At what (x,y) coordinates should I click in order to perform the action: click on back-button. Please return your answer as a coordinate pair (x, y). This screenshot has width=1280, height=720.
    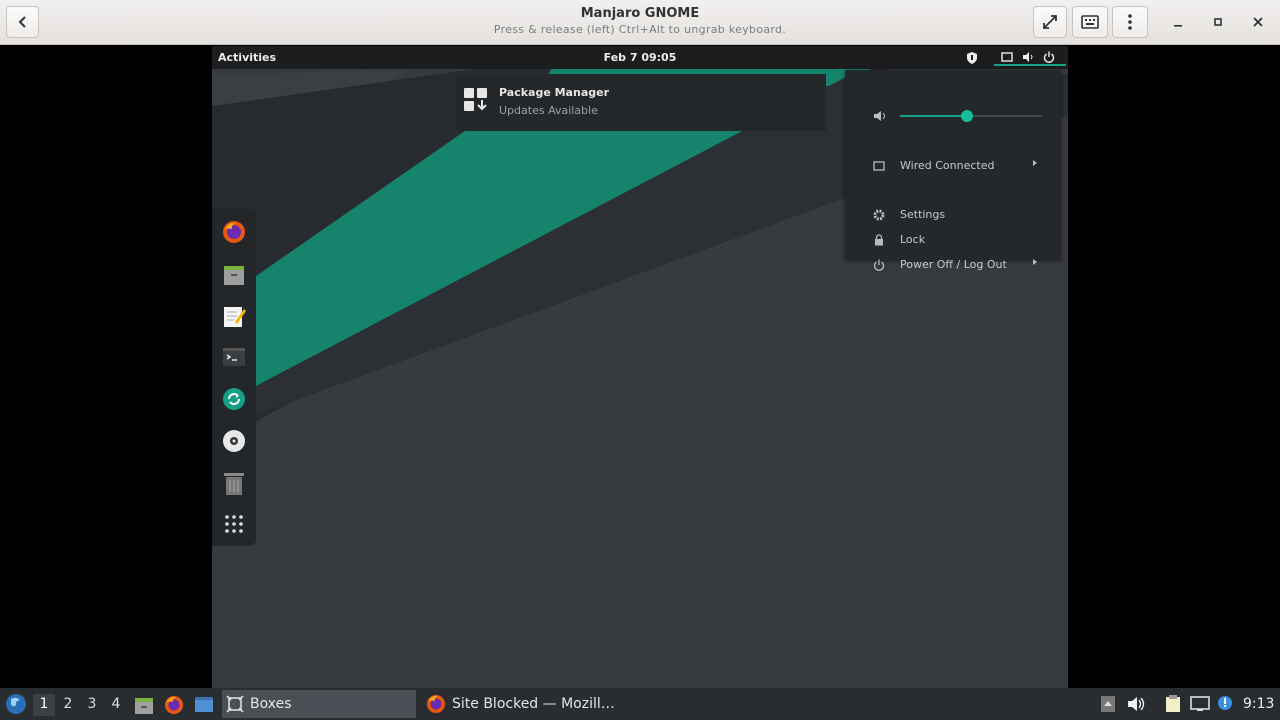
    Looking at the image, I should click on (22, 22).